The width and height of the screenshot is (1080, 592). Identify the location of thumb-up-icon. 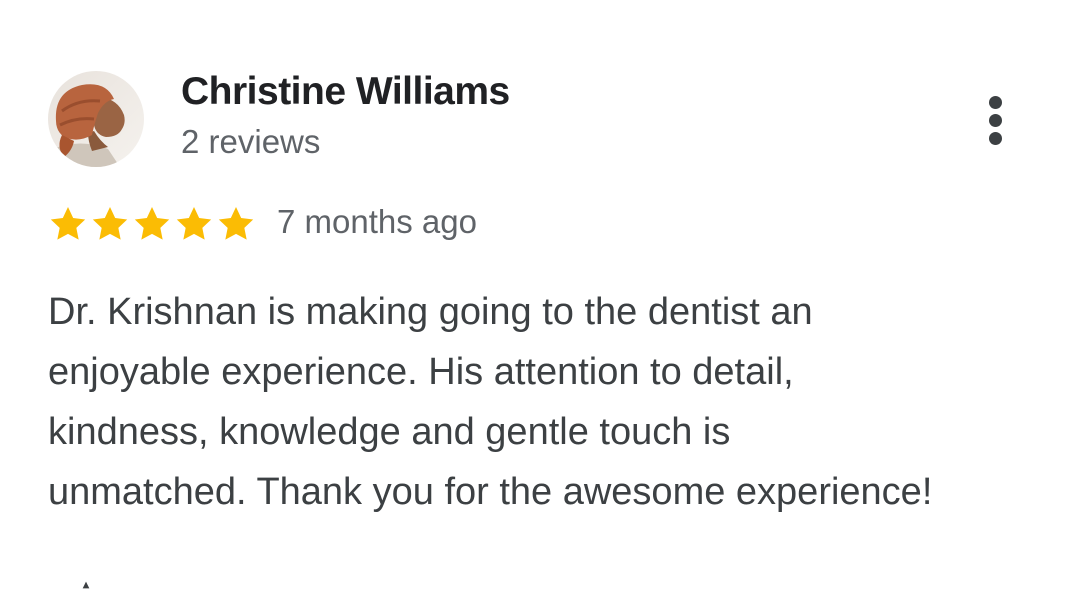
(86, 586).